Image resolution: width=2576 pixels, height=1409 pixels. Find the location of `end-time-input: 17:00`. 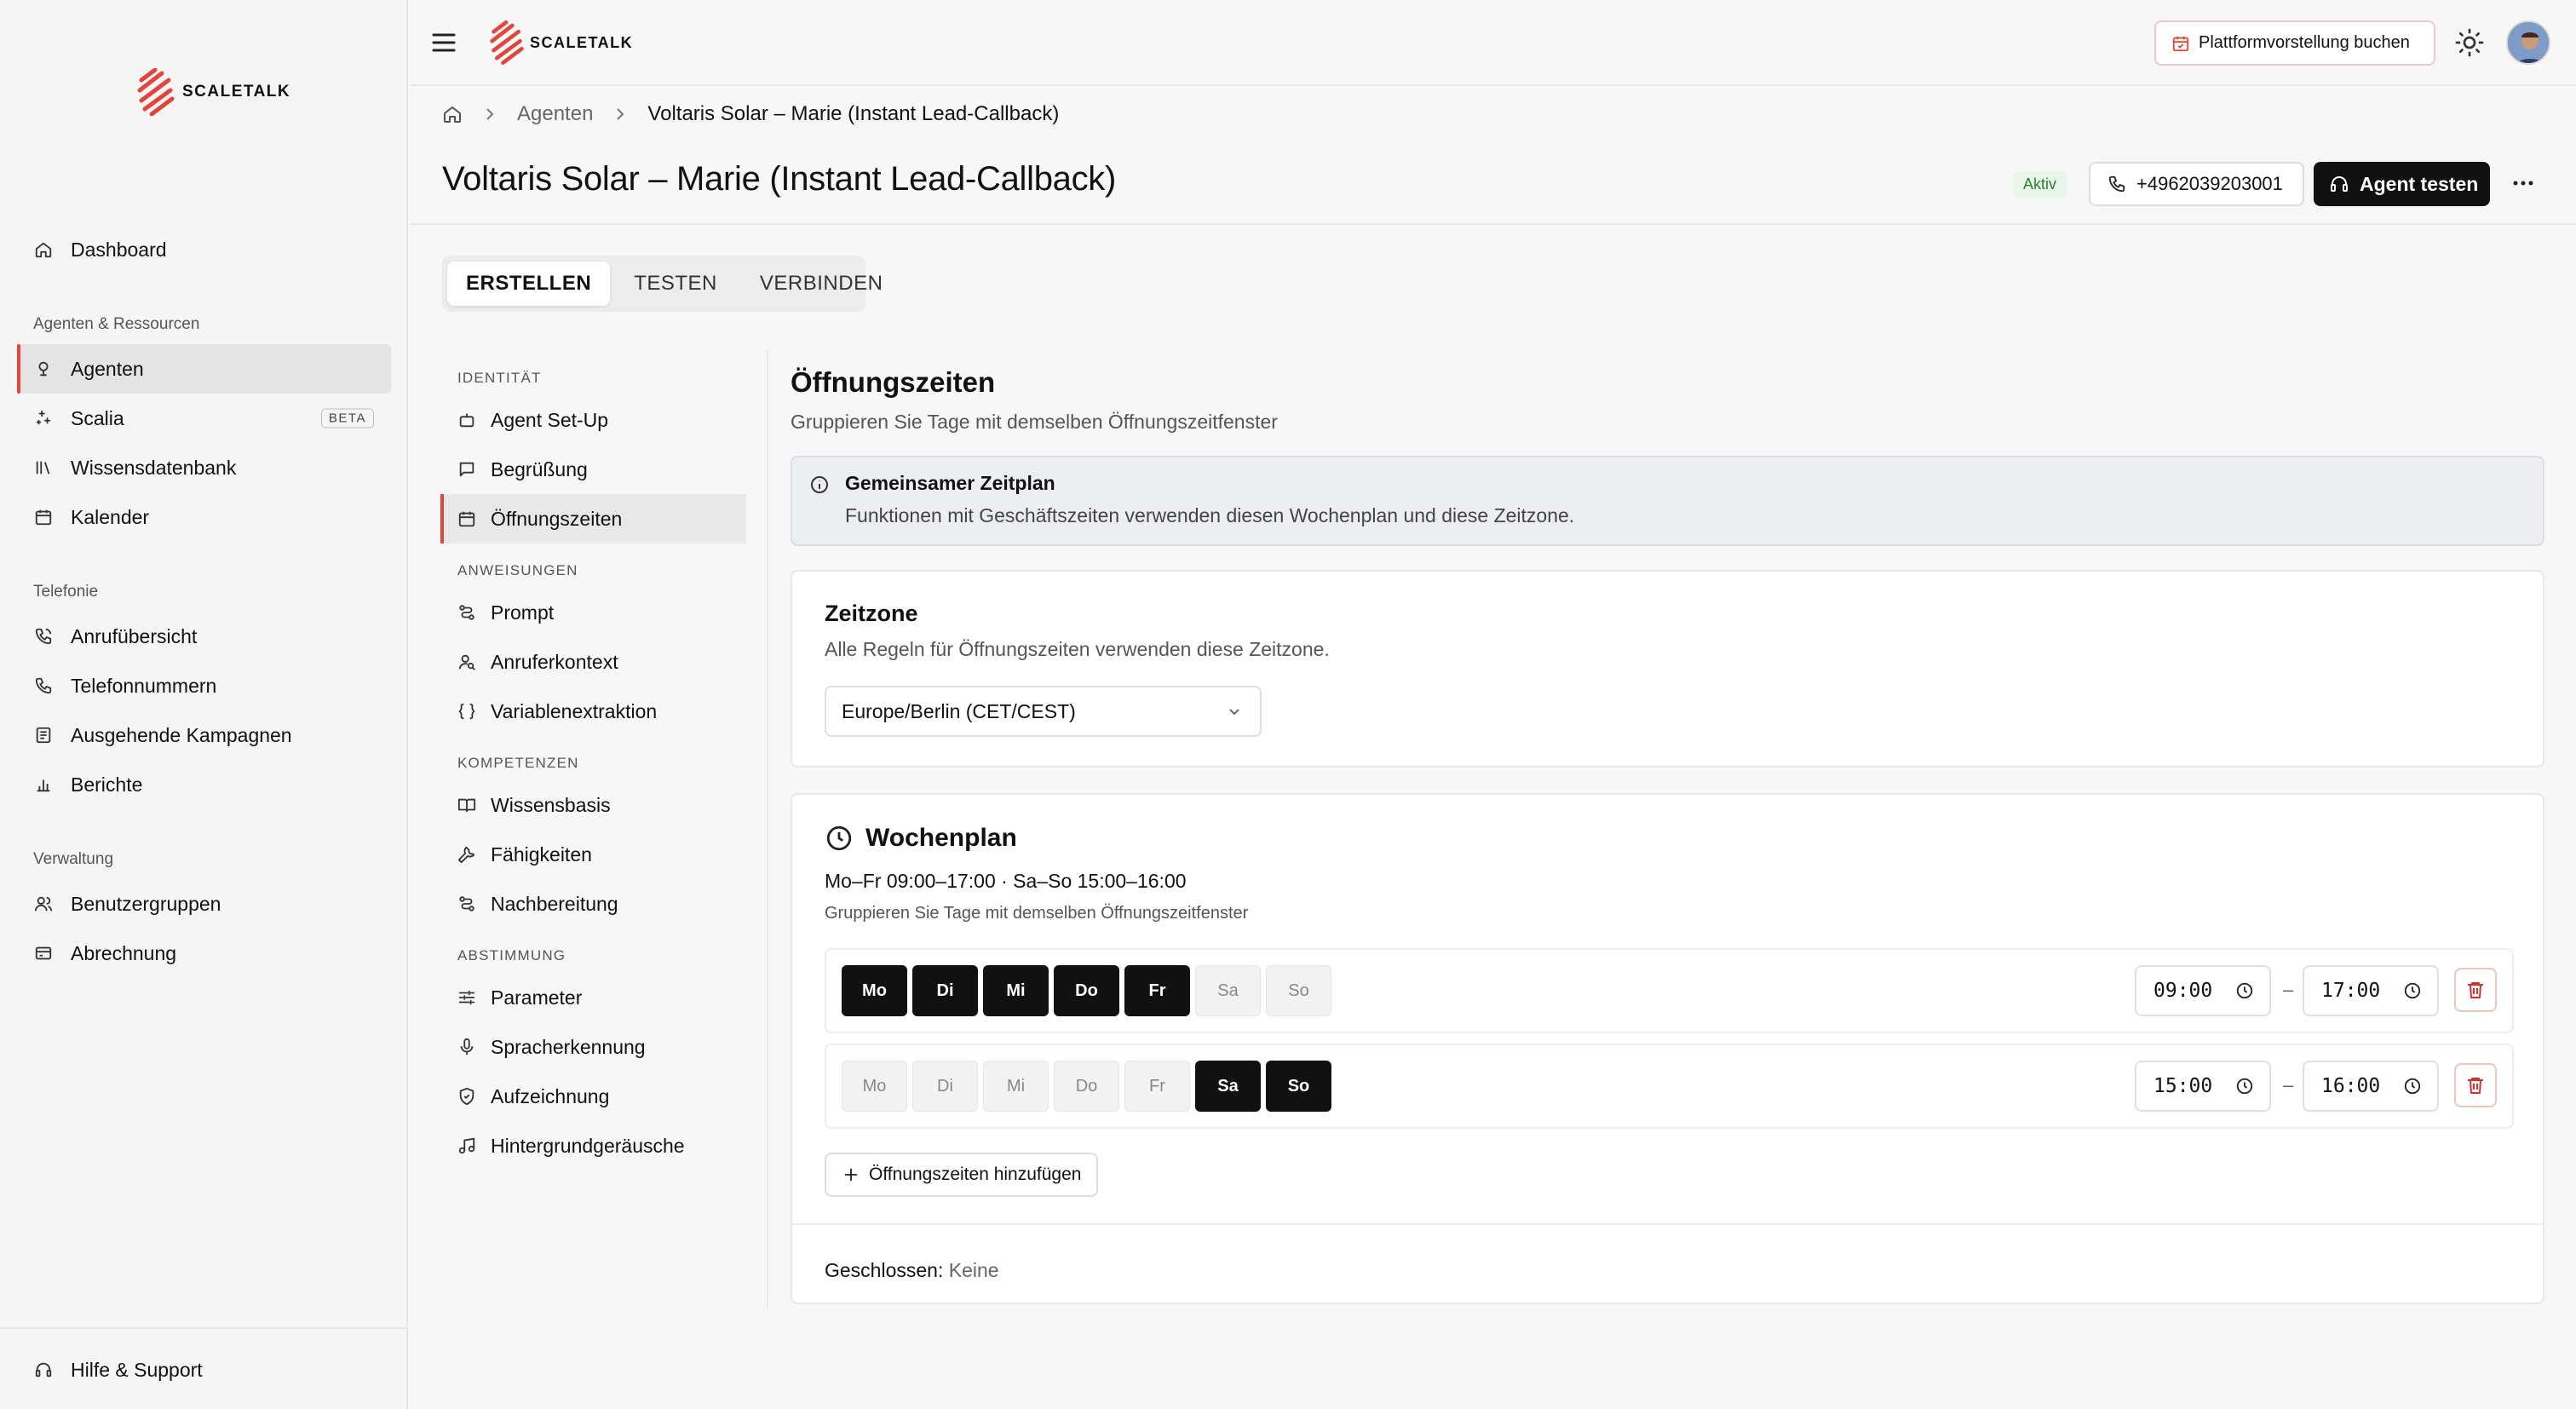

end-time-input: 17:00 is located at coordinates (2371, 990).